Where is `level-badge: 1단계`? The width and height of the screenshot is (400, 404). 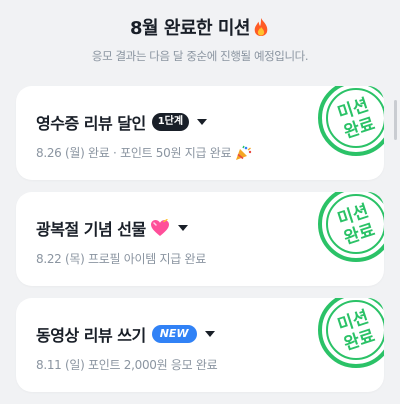 level-badge: 1단계 is located at coordinates (170, 122).